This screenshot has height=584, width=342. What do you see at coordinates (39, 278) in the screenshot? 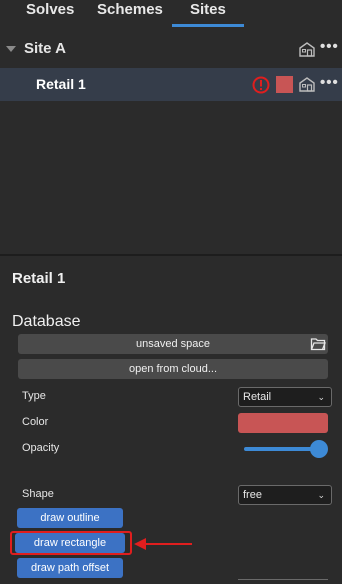
I see `panel-title: Retail 1` at bounding box center [39, 278].